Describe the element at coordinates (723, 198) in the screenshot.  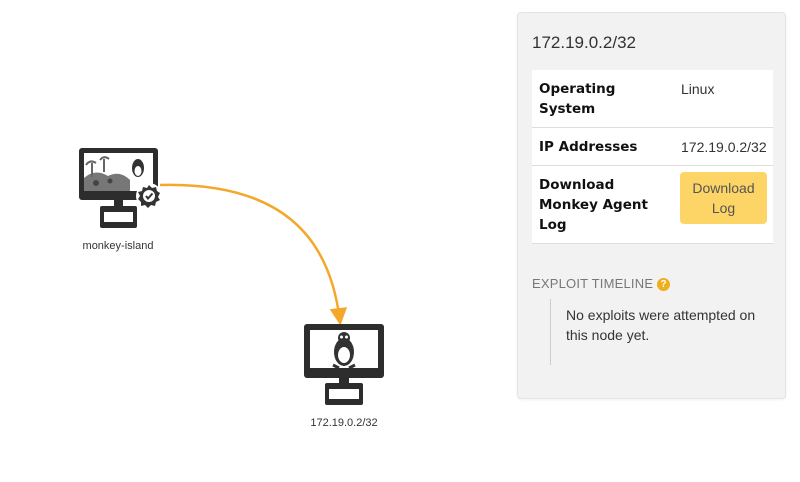
I see `download-log-button: Download Log` at that location.